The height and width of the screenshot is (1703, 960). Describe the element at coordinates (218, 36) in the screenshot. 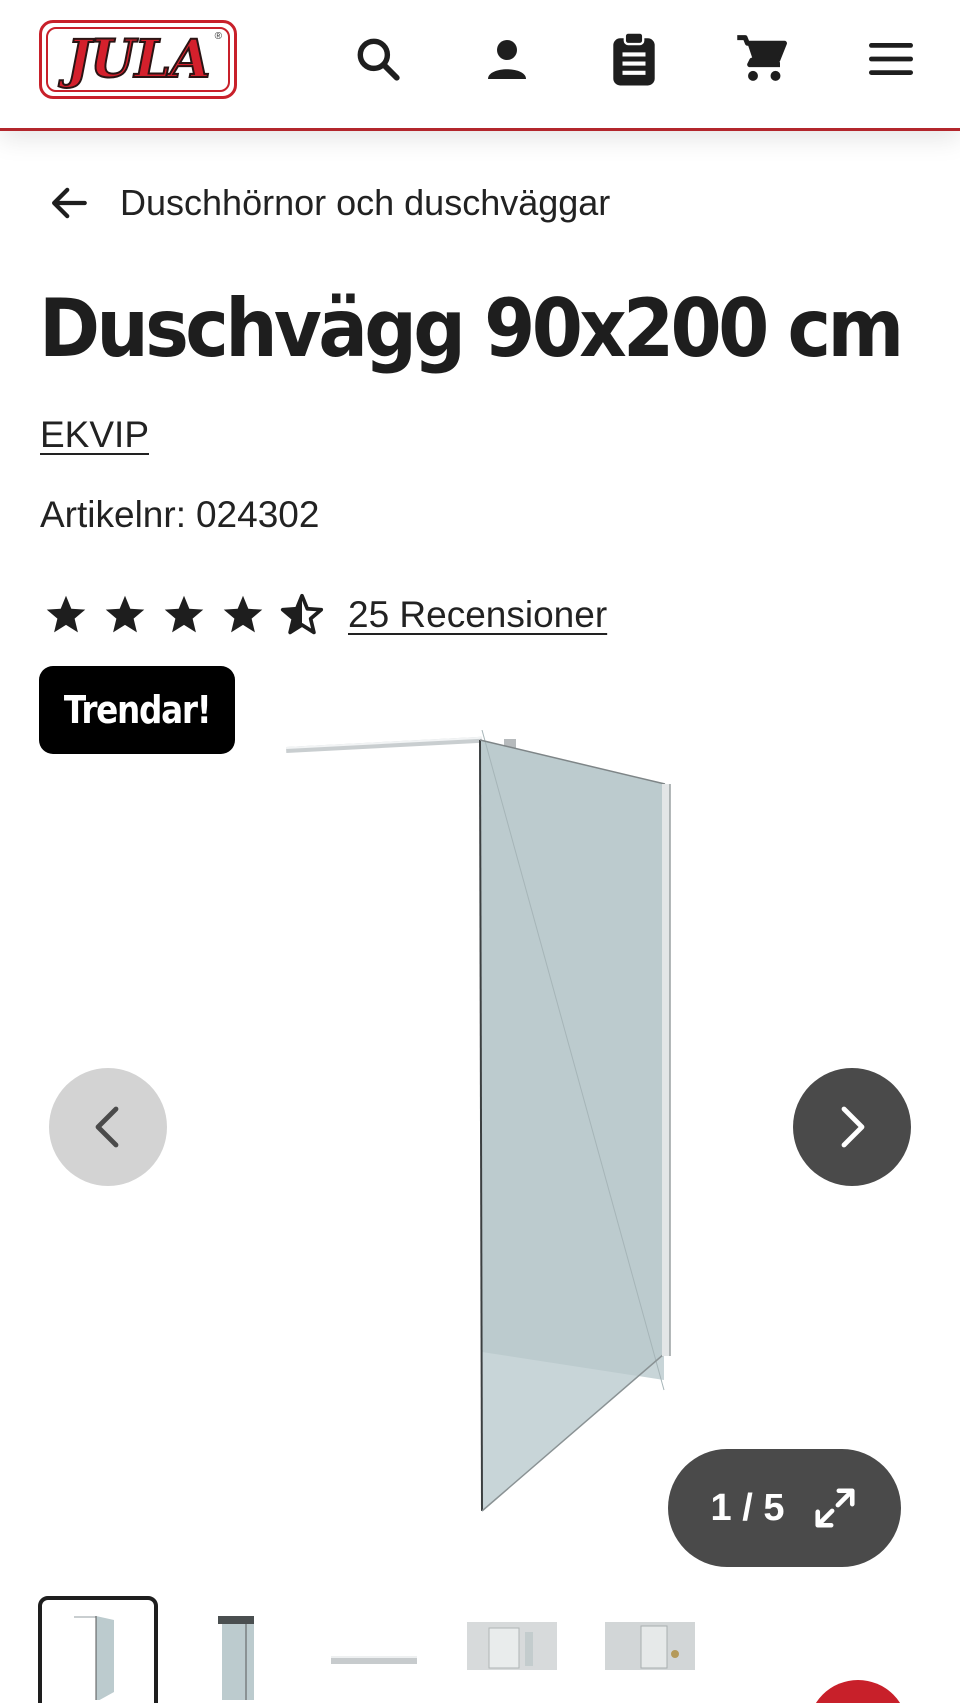

I see `registered-mark: ®` at that location.